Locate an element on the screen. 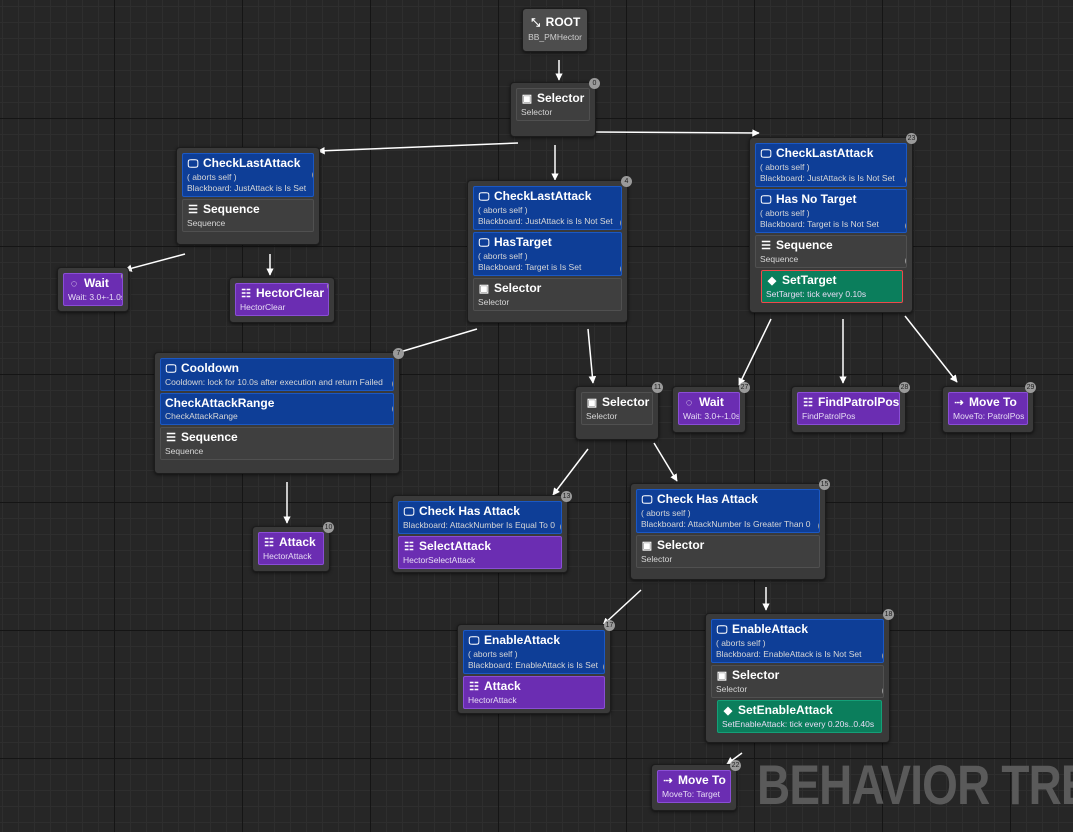  composite-subtitle: Sequence is located at coordinates (779, 259).